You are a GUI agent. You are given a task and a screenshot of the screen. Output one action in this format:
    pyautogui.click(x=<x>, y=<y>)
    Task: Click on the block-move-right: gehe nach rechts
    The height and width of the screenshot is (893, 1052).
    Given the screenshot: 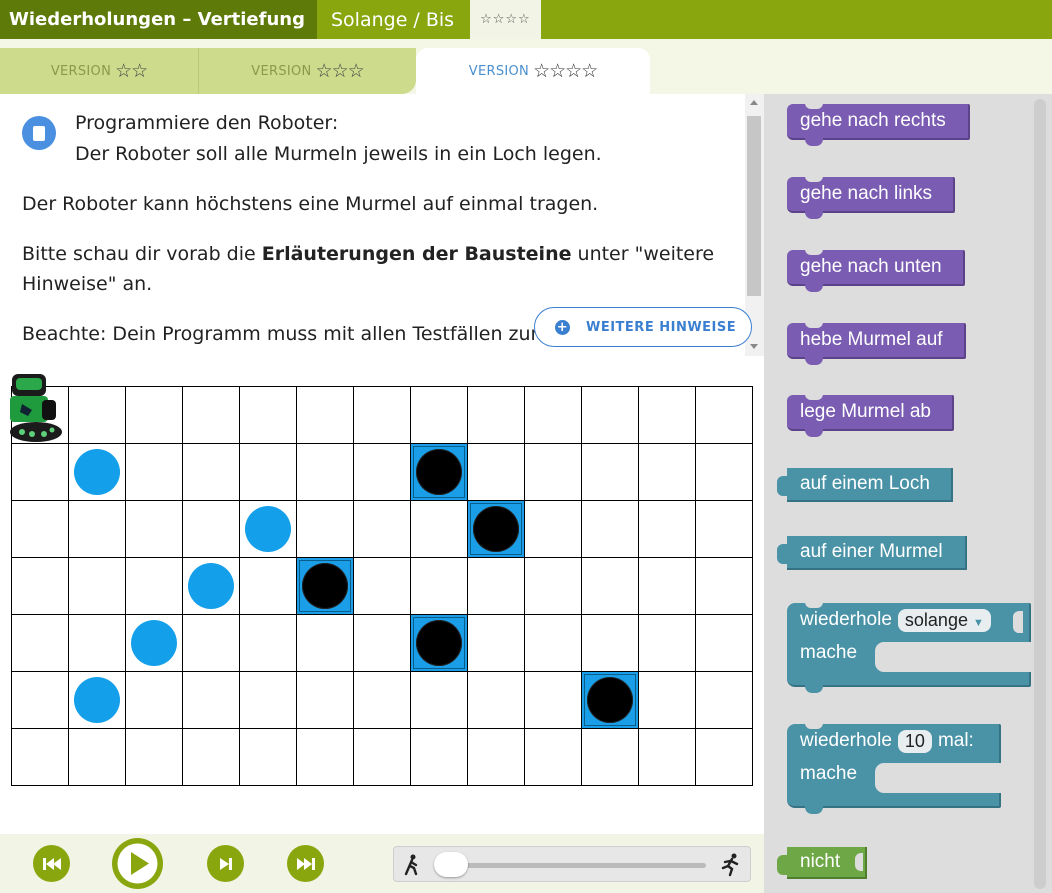 What is the action you would take?
    pyautogui.click(x=878, y=124)
    